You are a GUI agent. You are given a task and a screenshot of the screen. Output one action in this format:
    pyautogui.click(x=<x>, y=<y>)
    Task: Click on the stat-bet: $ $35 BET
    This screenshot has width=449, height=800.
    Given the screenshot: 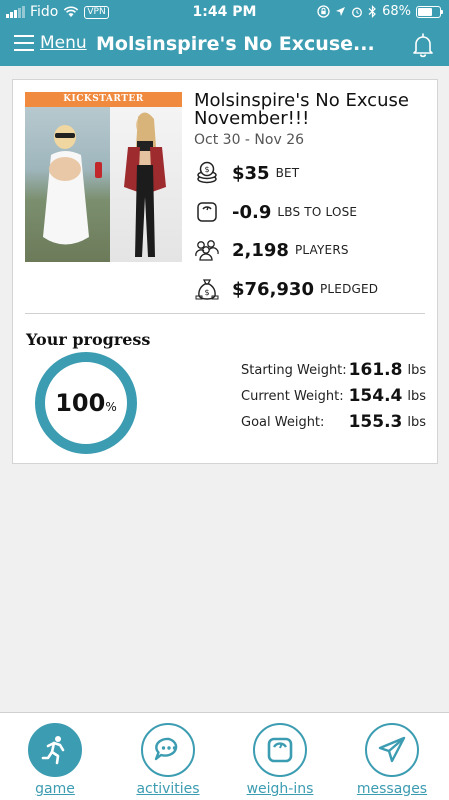 What is the action you would take?
    pyautogui.click(x=246, y=173)
    